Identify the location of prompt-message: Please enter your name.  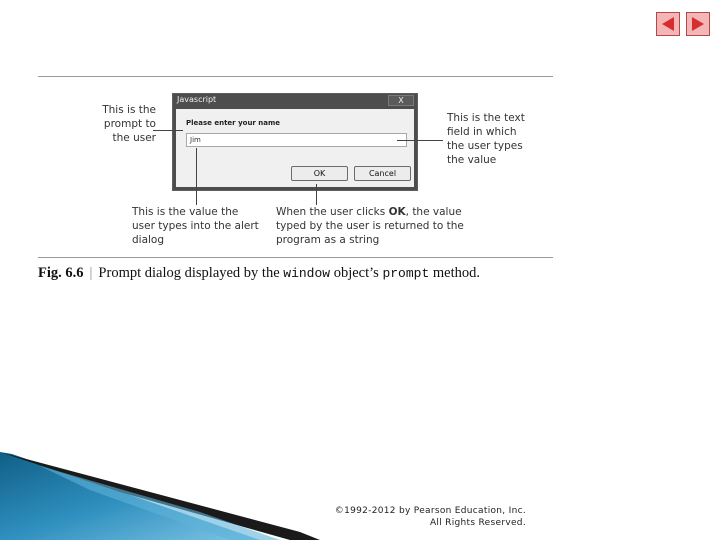
(233, 123).